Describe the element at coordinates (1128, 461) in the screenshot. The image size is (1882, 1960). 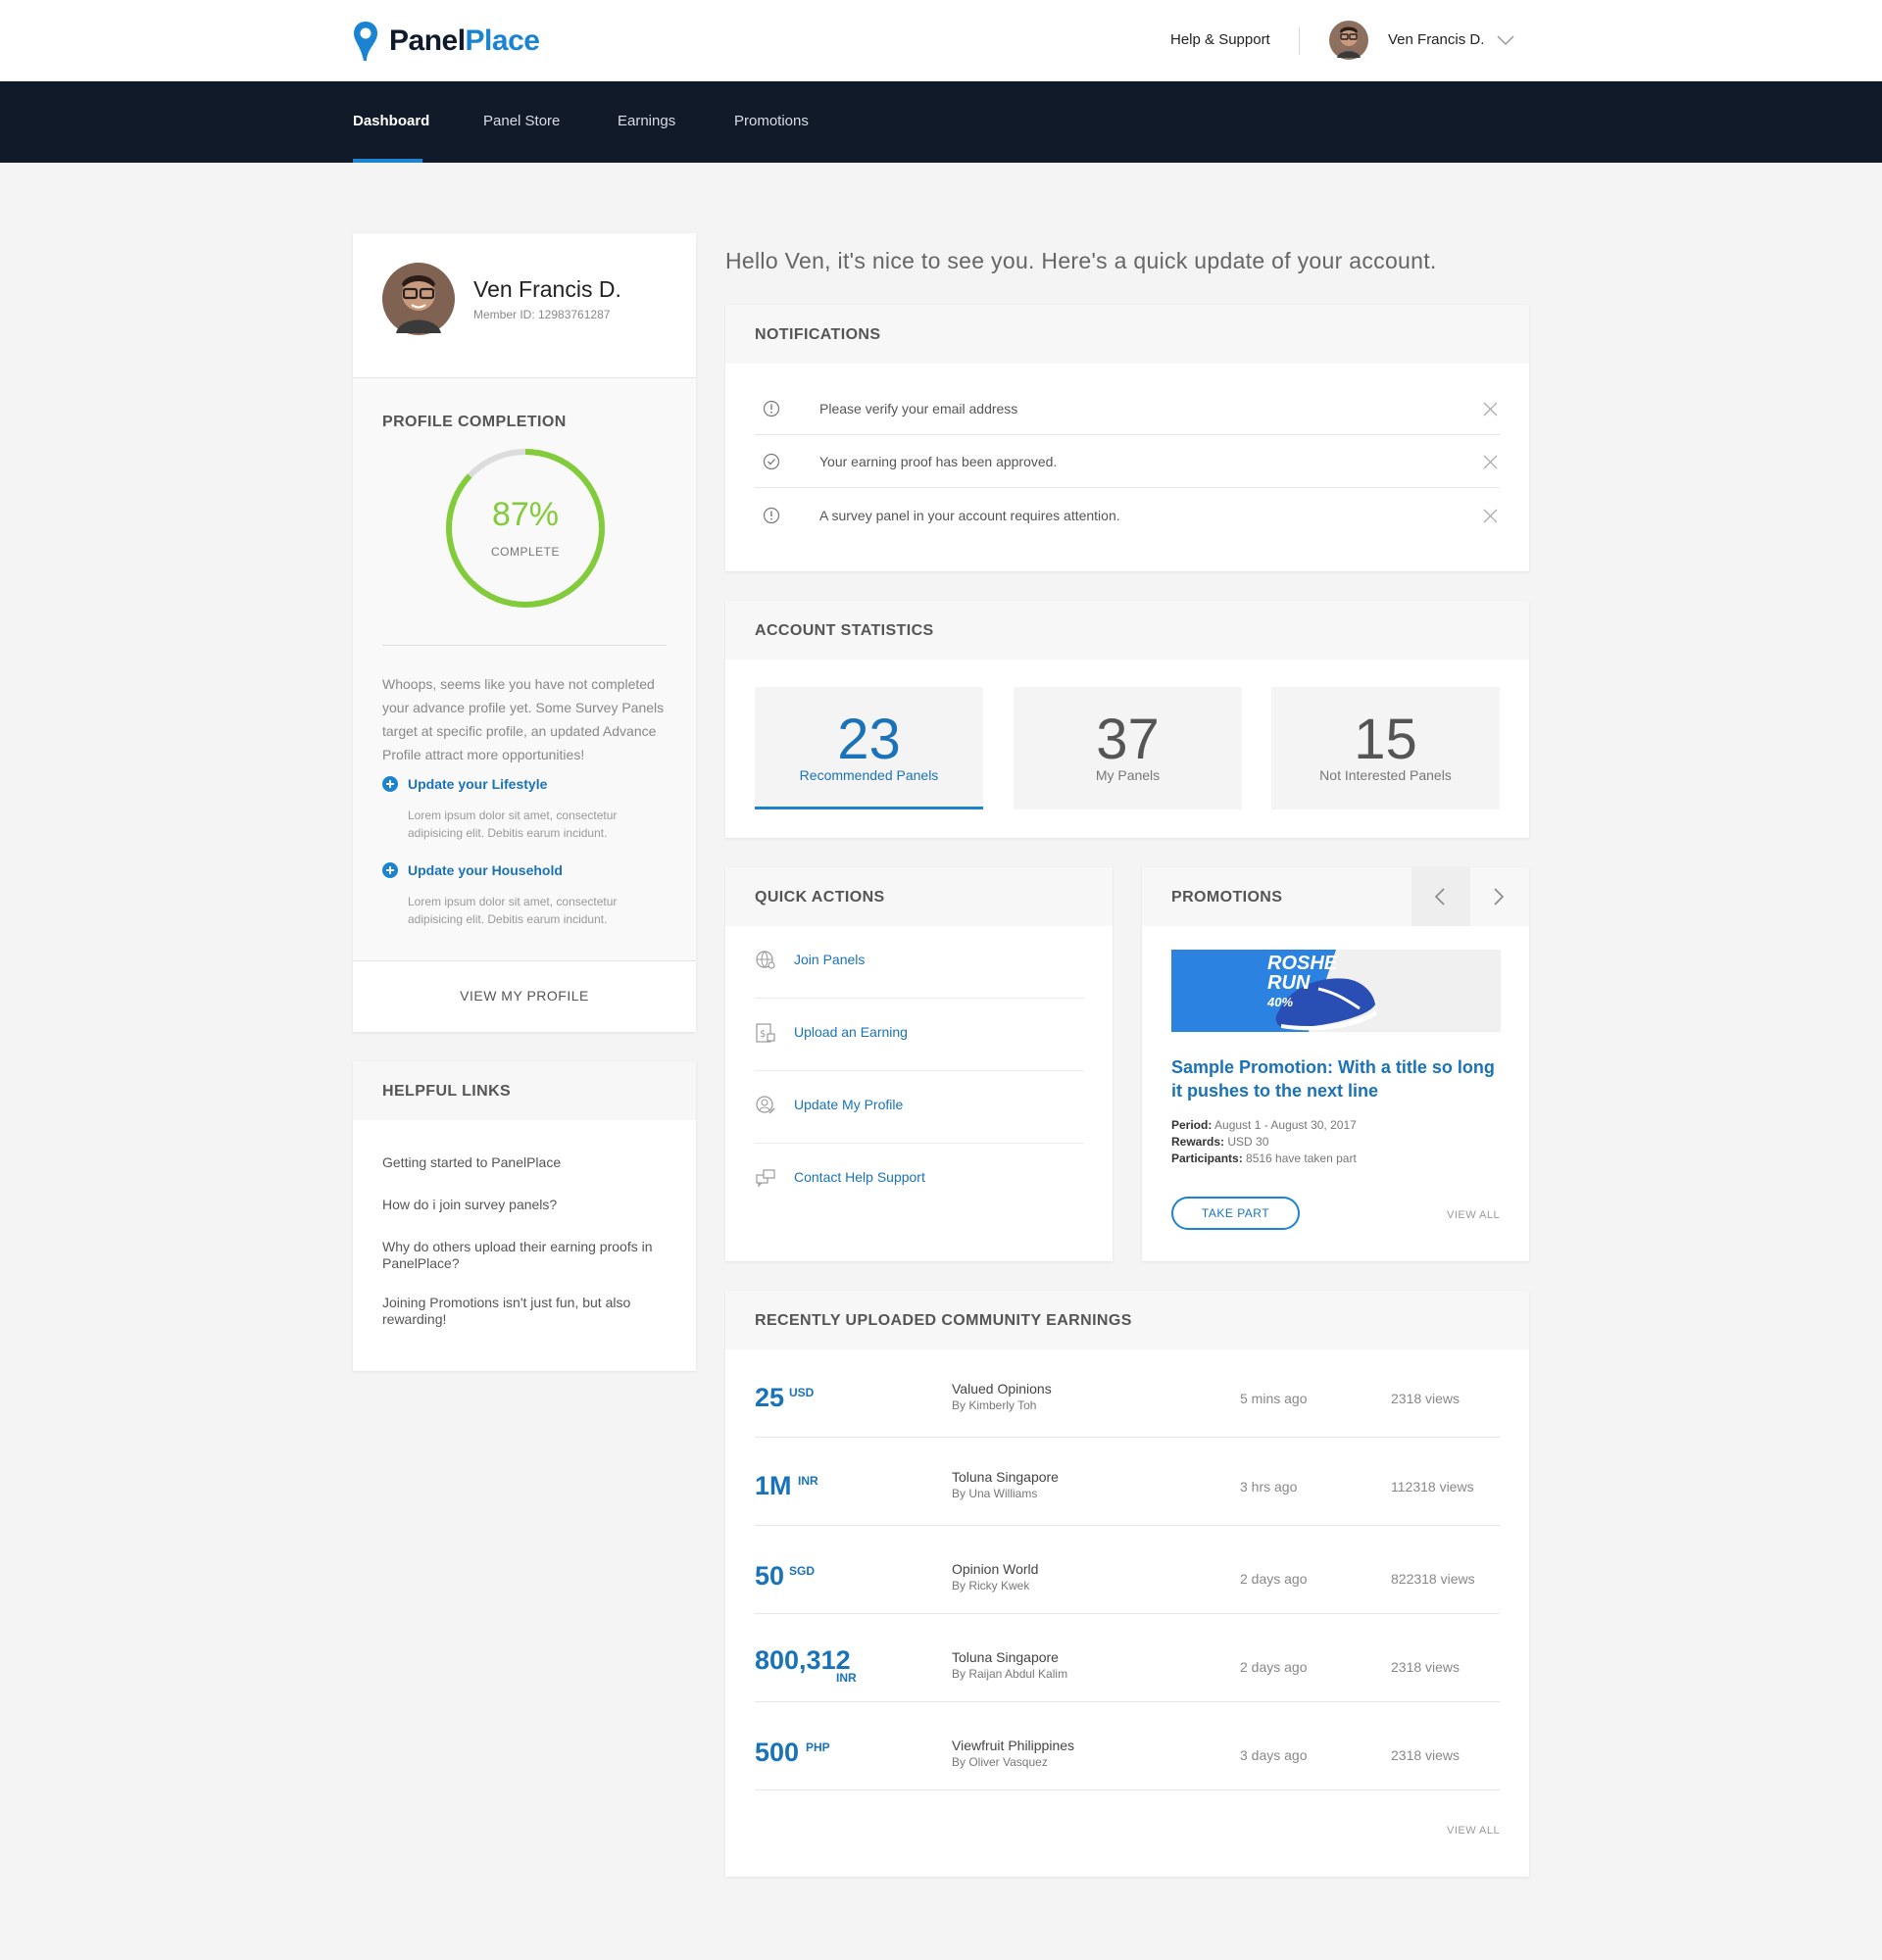
I see `notification-item: Your earning proof has been approved.` at that location.